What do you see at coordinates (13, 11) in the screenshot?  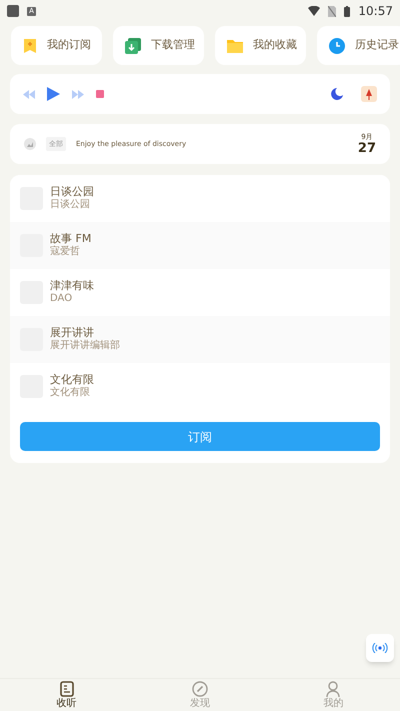 I see `app-icon` at bounding box center [13, 11].